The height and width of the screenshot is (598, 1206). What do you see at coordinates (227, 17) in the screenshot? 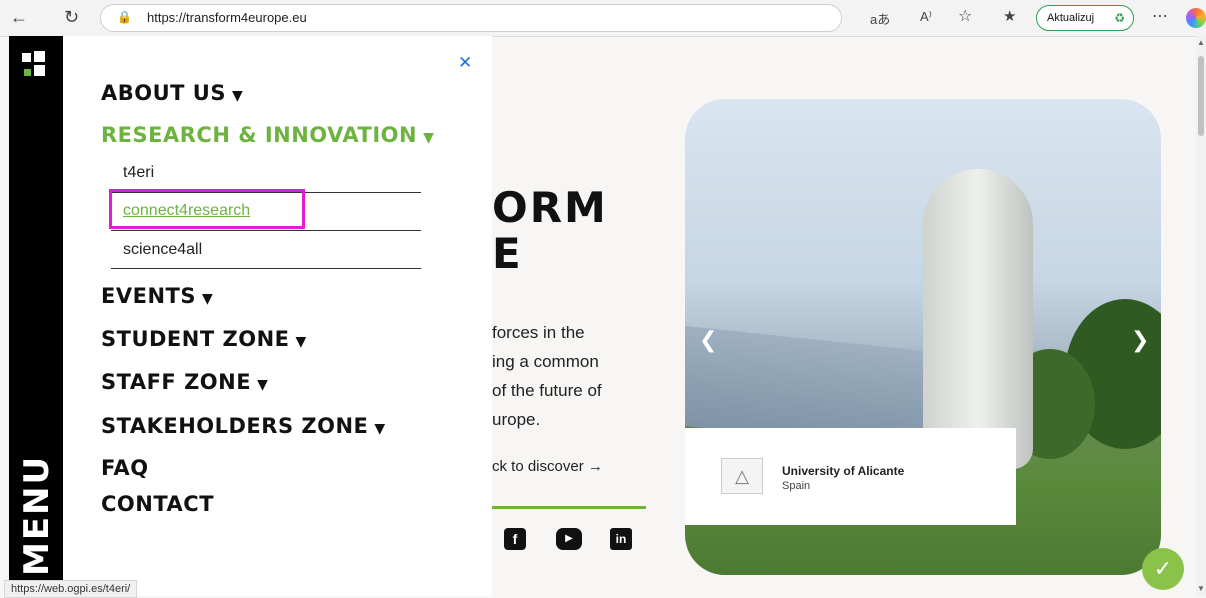
I see `url-text: https://transform4europe.eu` at bounding box center [227, 17].